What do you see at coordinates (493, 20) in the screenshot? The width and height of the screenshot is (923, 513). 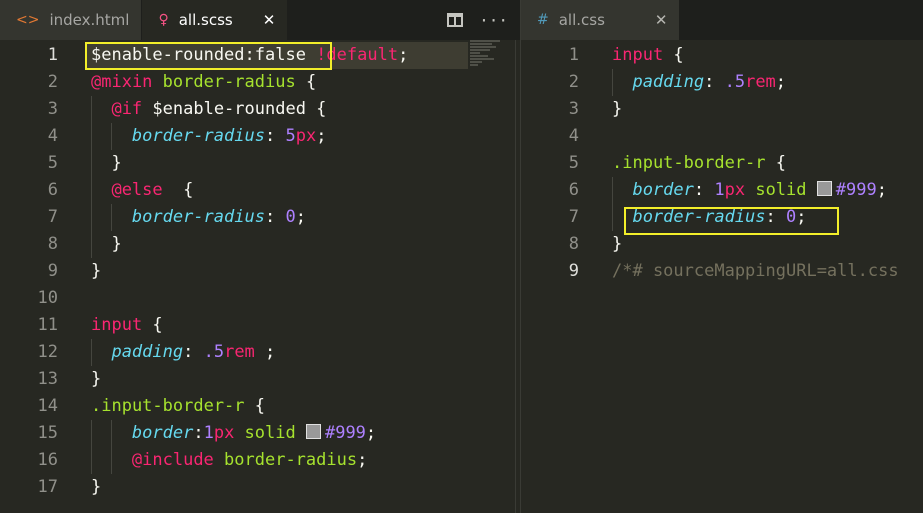 I see `more-actions-icon: ···` at bounding box center [493, 20].